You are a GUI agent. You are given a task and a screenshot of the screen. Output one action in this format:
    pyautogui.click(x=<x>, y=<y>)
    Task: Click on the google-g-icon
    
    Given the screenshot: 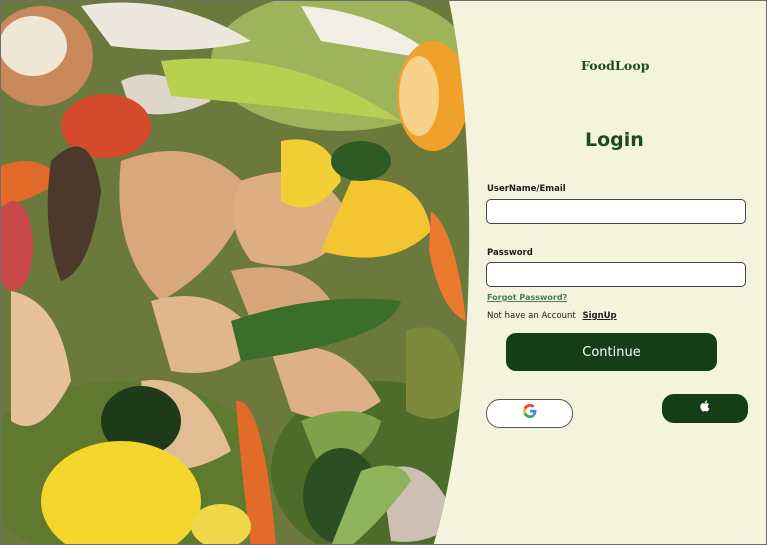 What is the action you would take?
    pyautogui.click(x=529, y=413)
    